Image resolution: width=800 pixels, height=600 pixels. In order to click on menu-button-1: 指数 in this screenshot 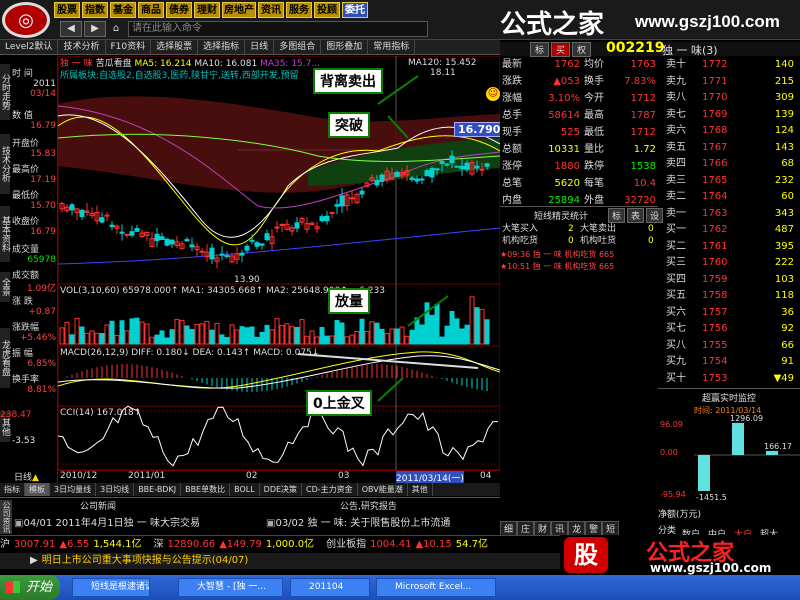, I will do `click(95, 10)`.